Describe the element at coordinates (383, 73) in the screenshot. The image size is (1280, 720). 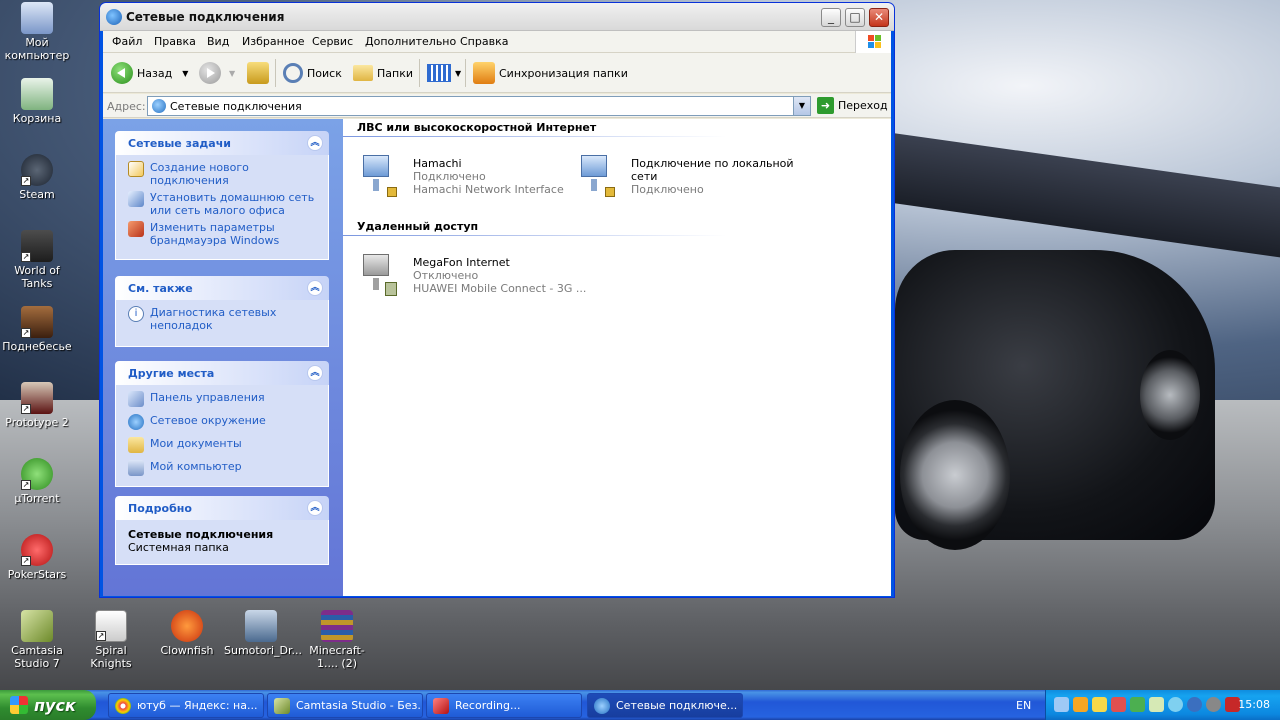
I see `folders-button: Папки` at that location.